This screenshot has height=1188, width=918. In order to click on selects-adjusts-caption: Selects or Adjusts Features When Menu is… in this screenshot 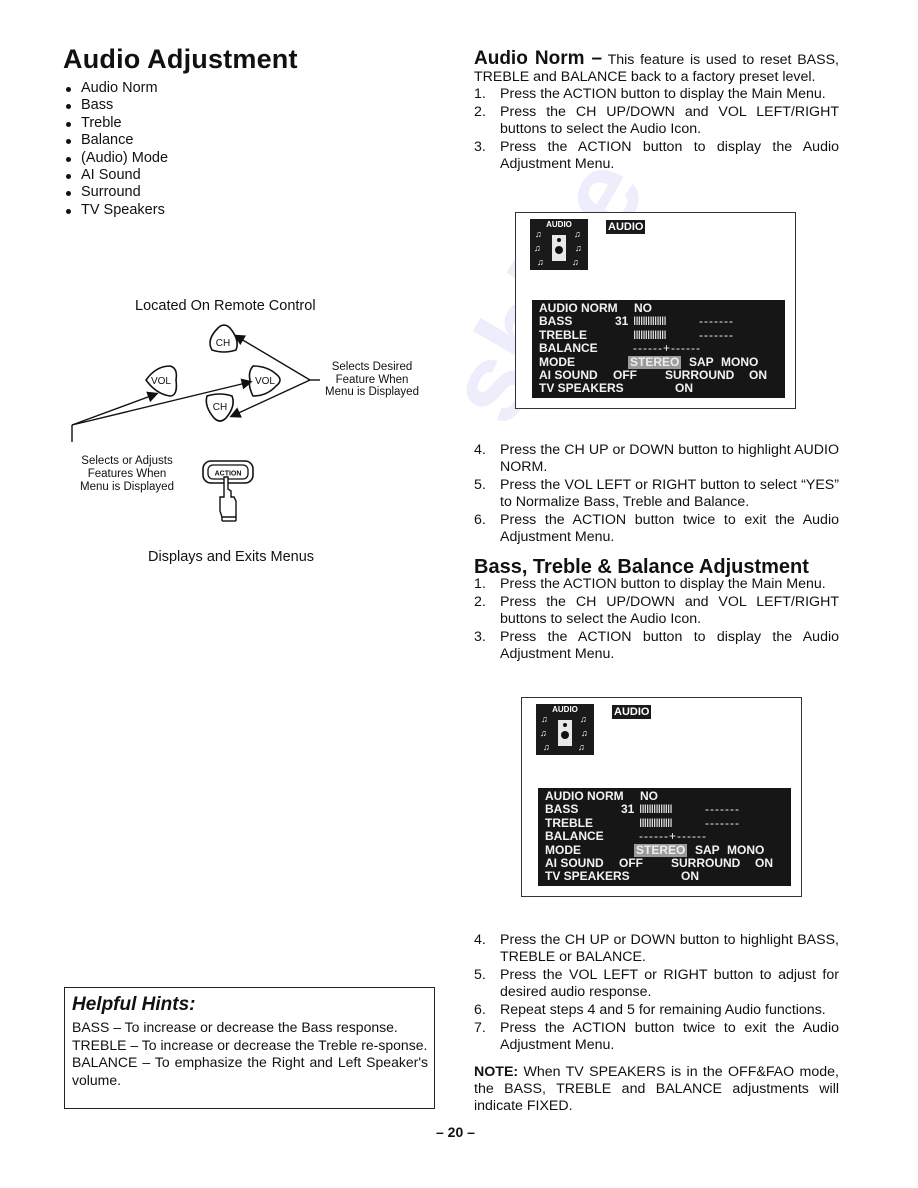, I will do `click(127, 474)`.